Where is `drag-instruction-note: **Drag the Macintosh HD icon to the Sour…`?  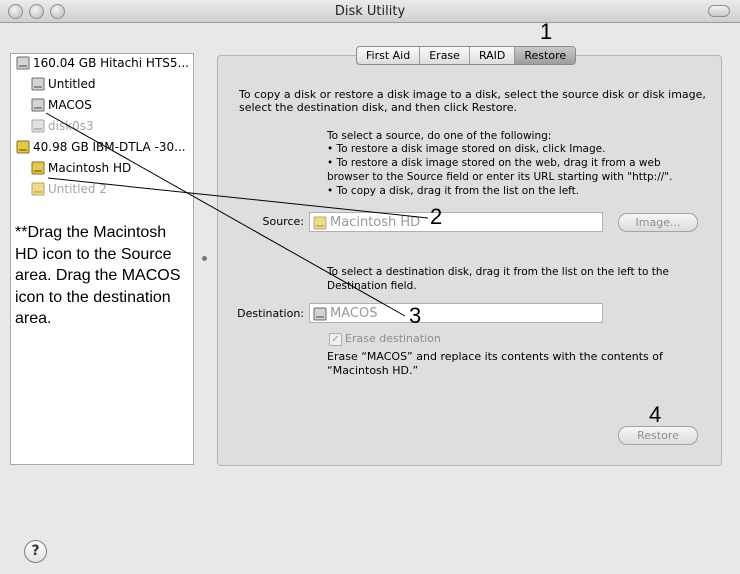
drag-instruction-note: **Drag the Macintosh HD icon to the Sour… is located at coordinates (98, 275).